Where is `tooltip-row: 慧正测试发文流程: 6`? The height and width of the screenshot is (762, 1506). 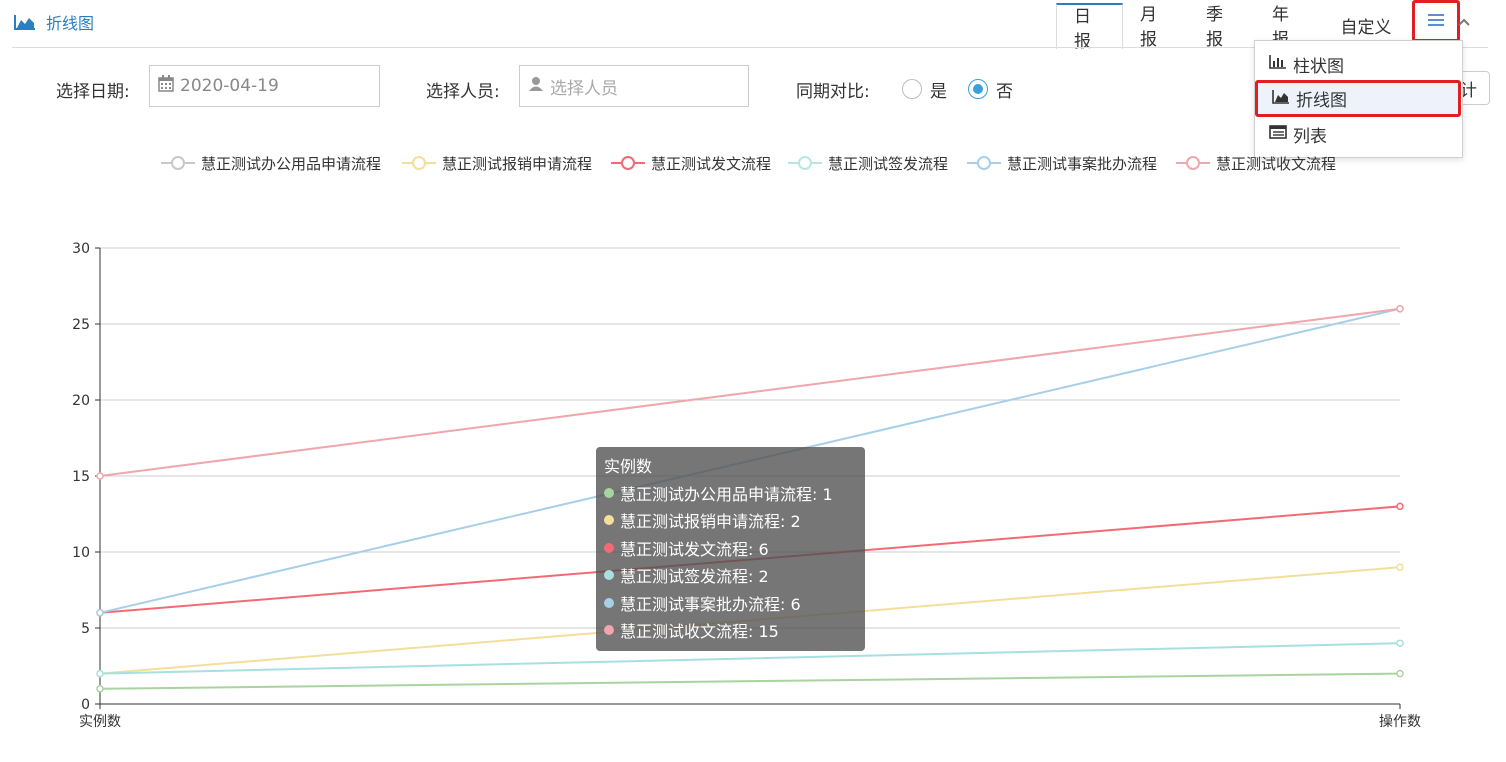 tooltip-row: 慧正测试发文流程: 6 is located at coordinates (730, 548).